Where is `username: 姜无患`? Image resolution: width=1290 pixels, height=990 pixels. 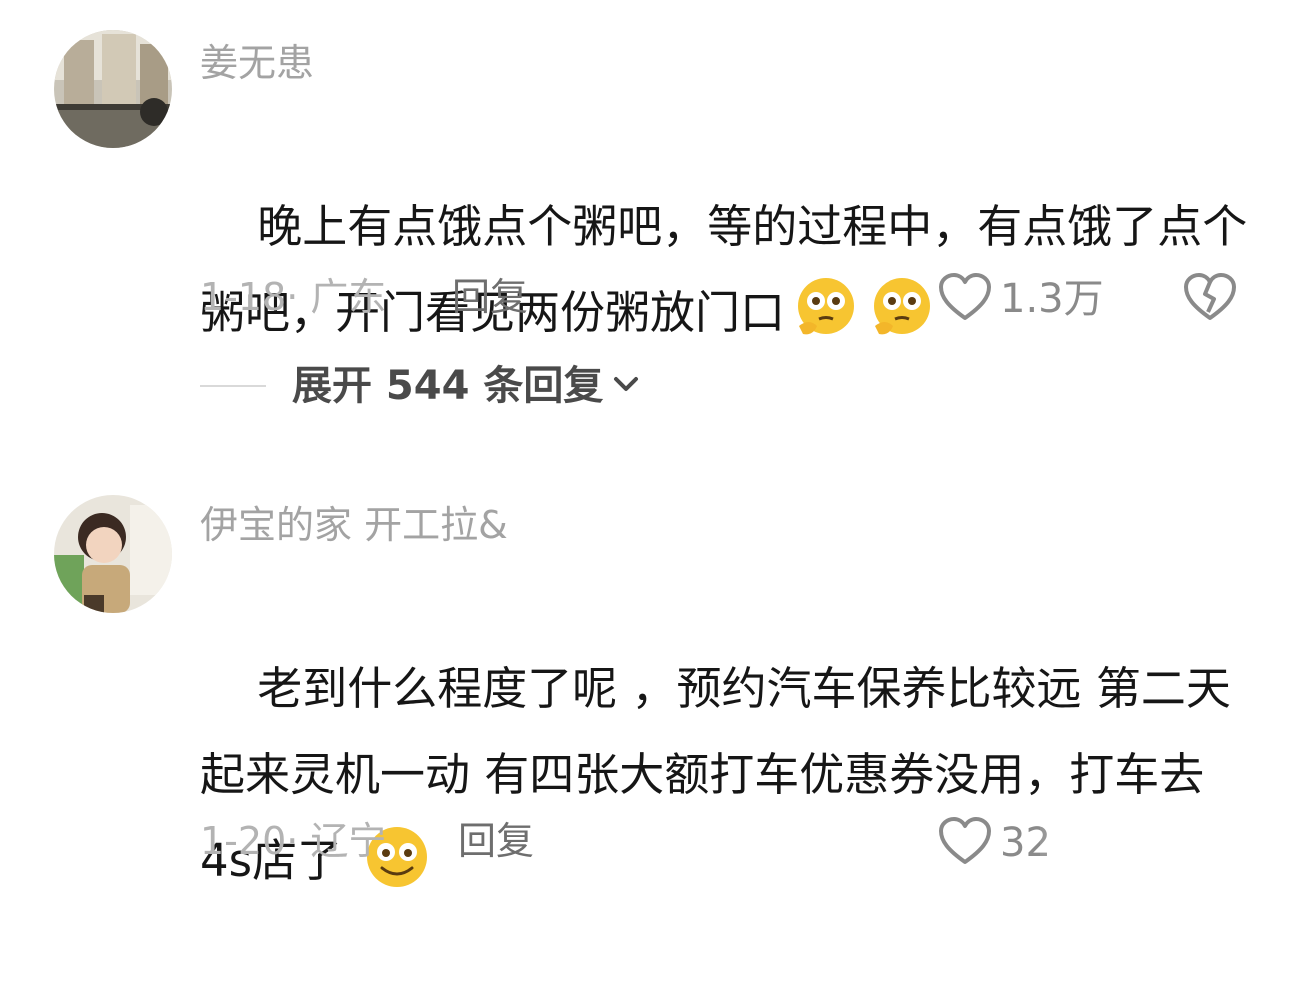 username: 姜无患 is located at coordinates (257, 63).